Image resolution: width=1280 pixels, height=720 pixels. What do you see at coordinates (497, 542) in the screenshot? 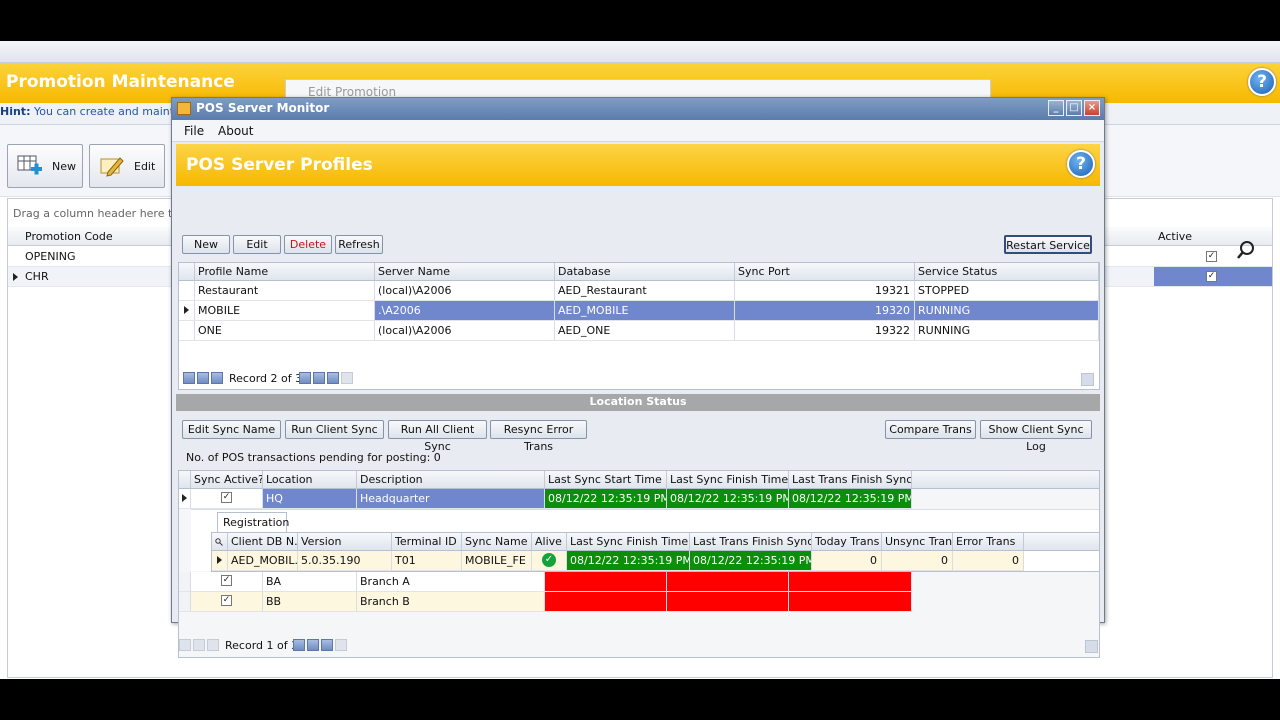
I see `col-sync-name: Sync Name` at bounding box center [497, 542].